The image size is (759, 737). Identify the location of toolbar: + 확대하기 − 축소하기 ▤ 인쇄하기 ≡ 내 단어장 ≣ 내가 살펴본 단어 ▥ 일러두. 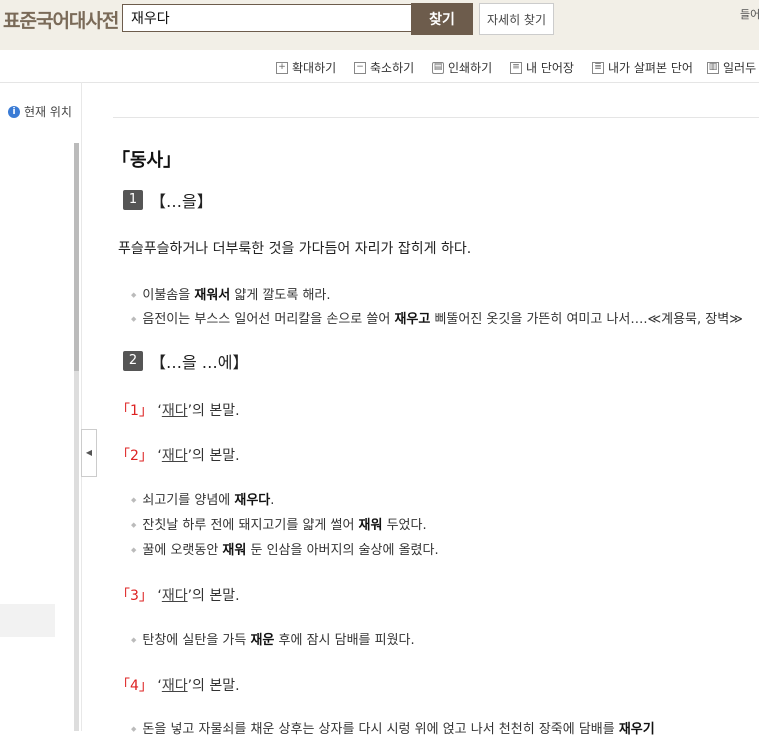
(379, 66).